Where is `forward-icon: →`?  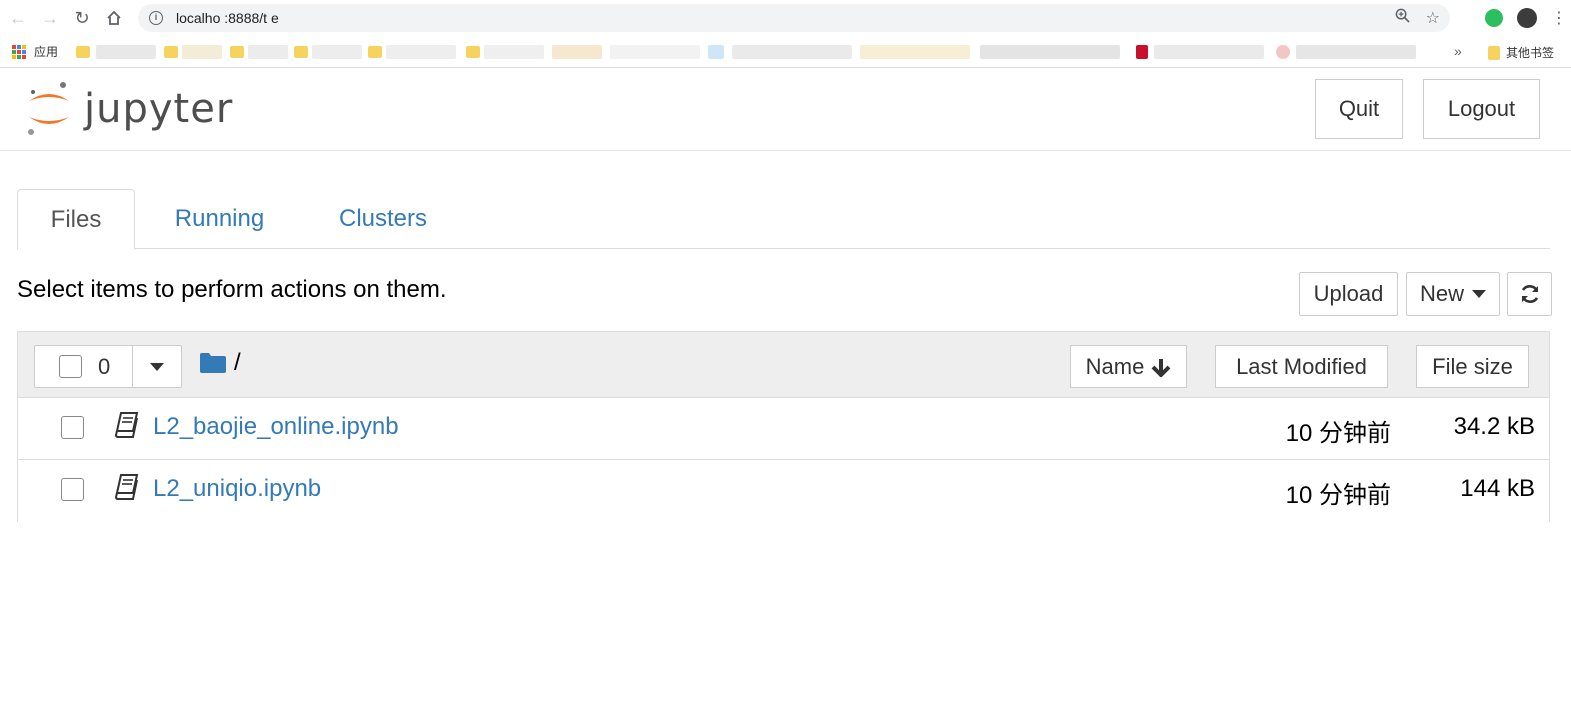
forward-icon: → is located at coordinates (50, 18).